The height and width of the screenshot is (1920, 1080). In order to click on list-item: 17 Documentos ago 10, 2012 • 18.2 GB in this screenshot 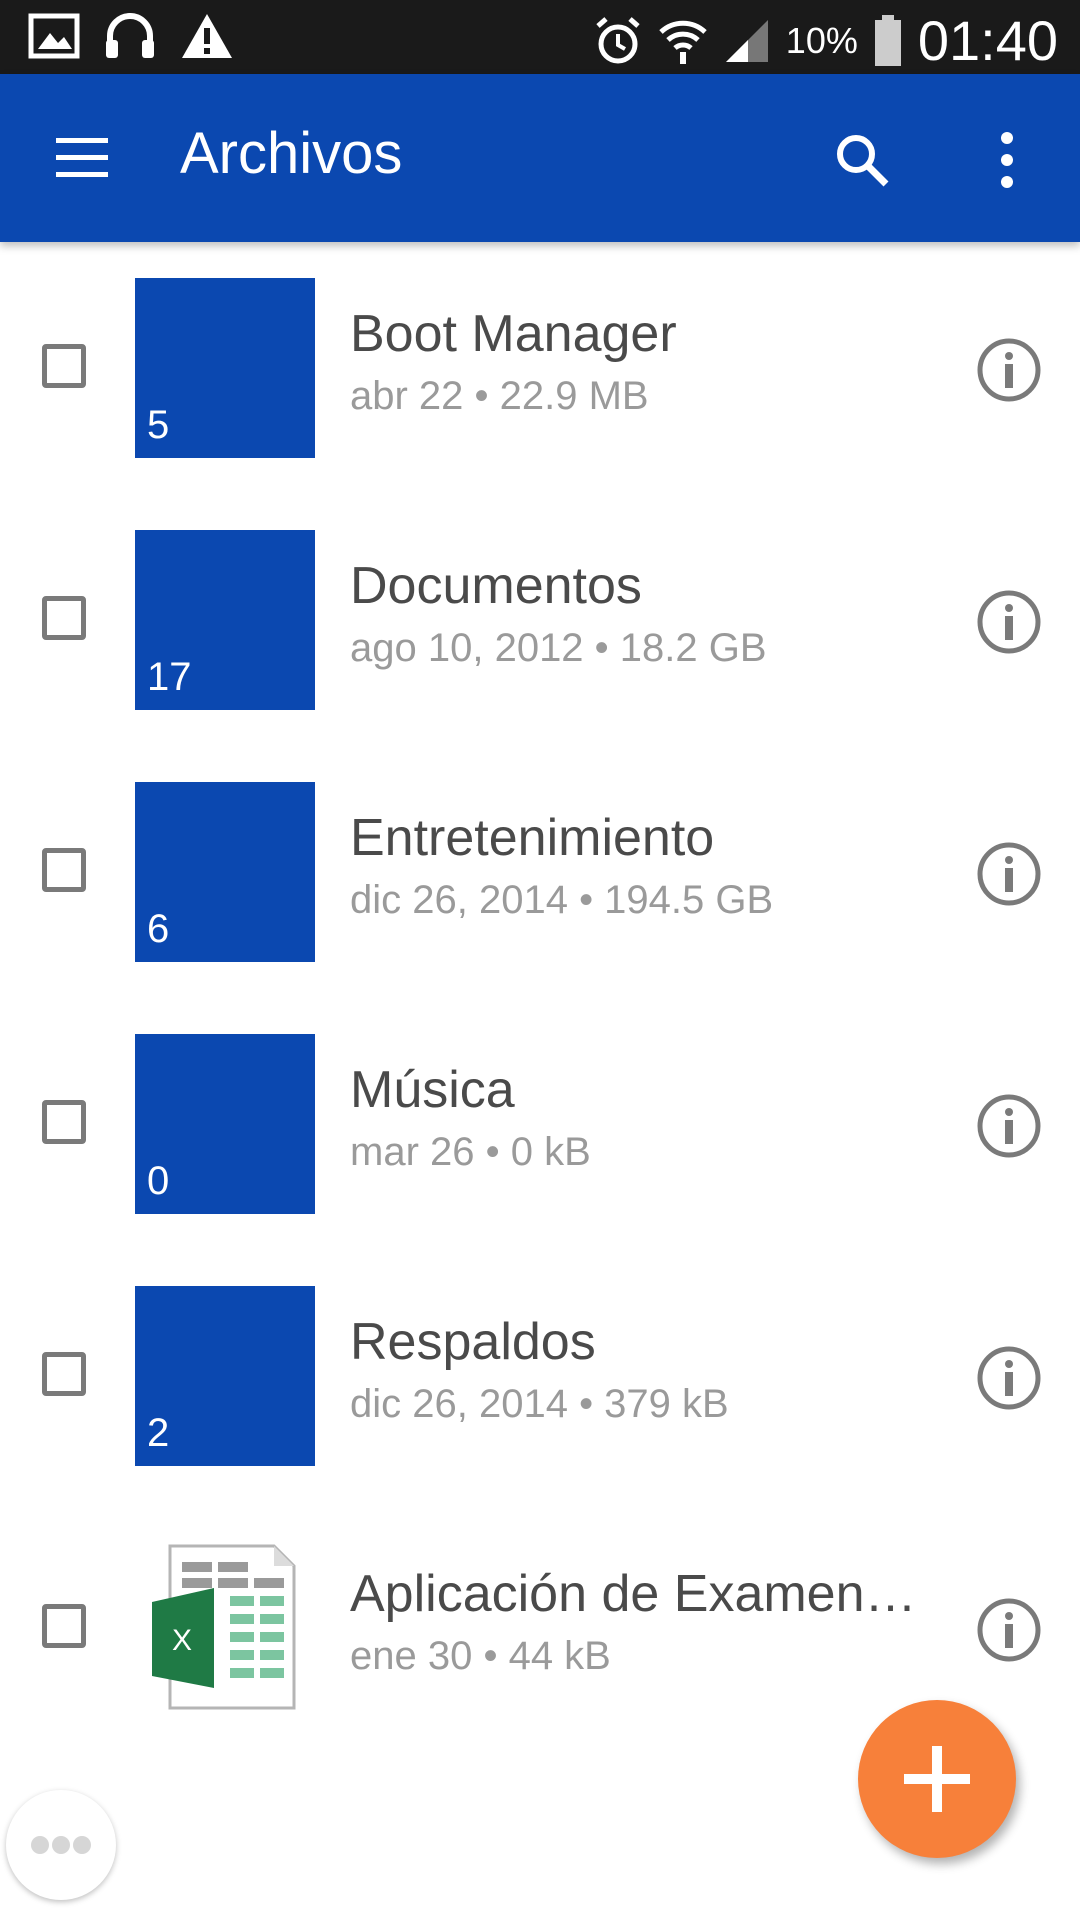, I will do `click(540, 642)`.